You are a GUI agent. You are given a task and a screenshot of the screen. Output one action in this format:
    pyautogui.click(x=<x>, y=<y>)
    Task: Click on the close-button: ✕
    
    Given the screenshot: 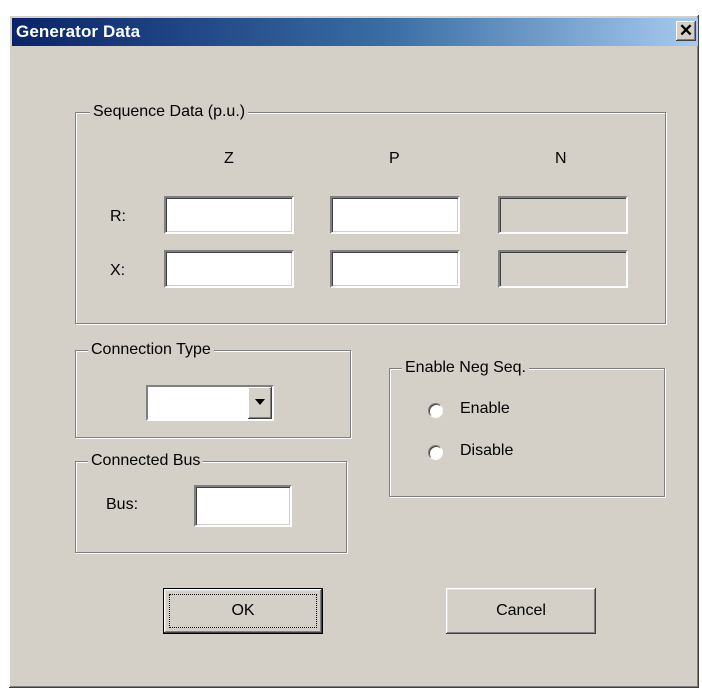 What is the action you would take?
    pyautogui.click(x=686, y=31)
    